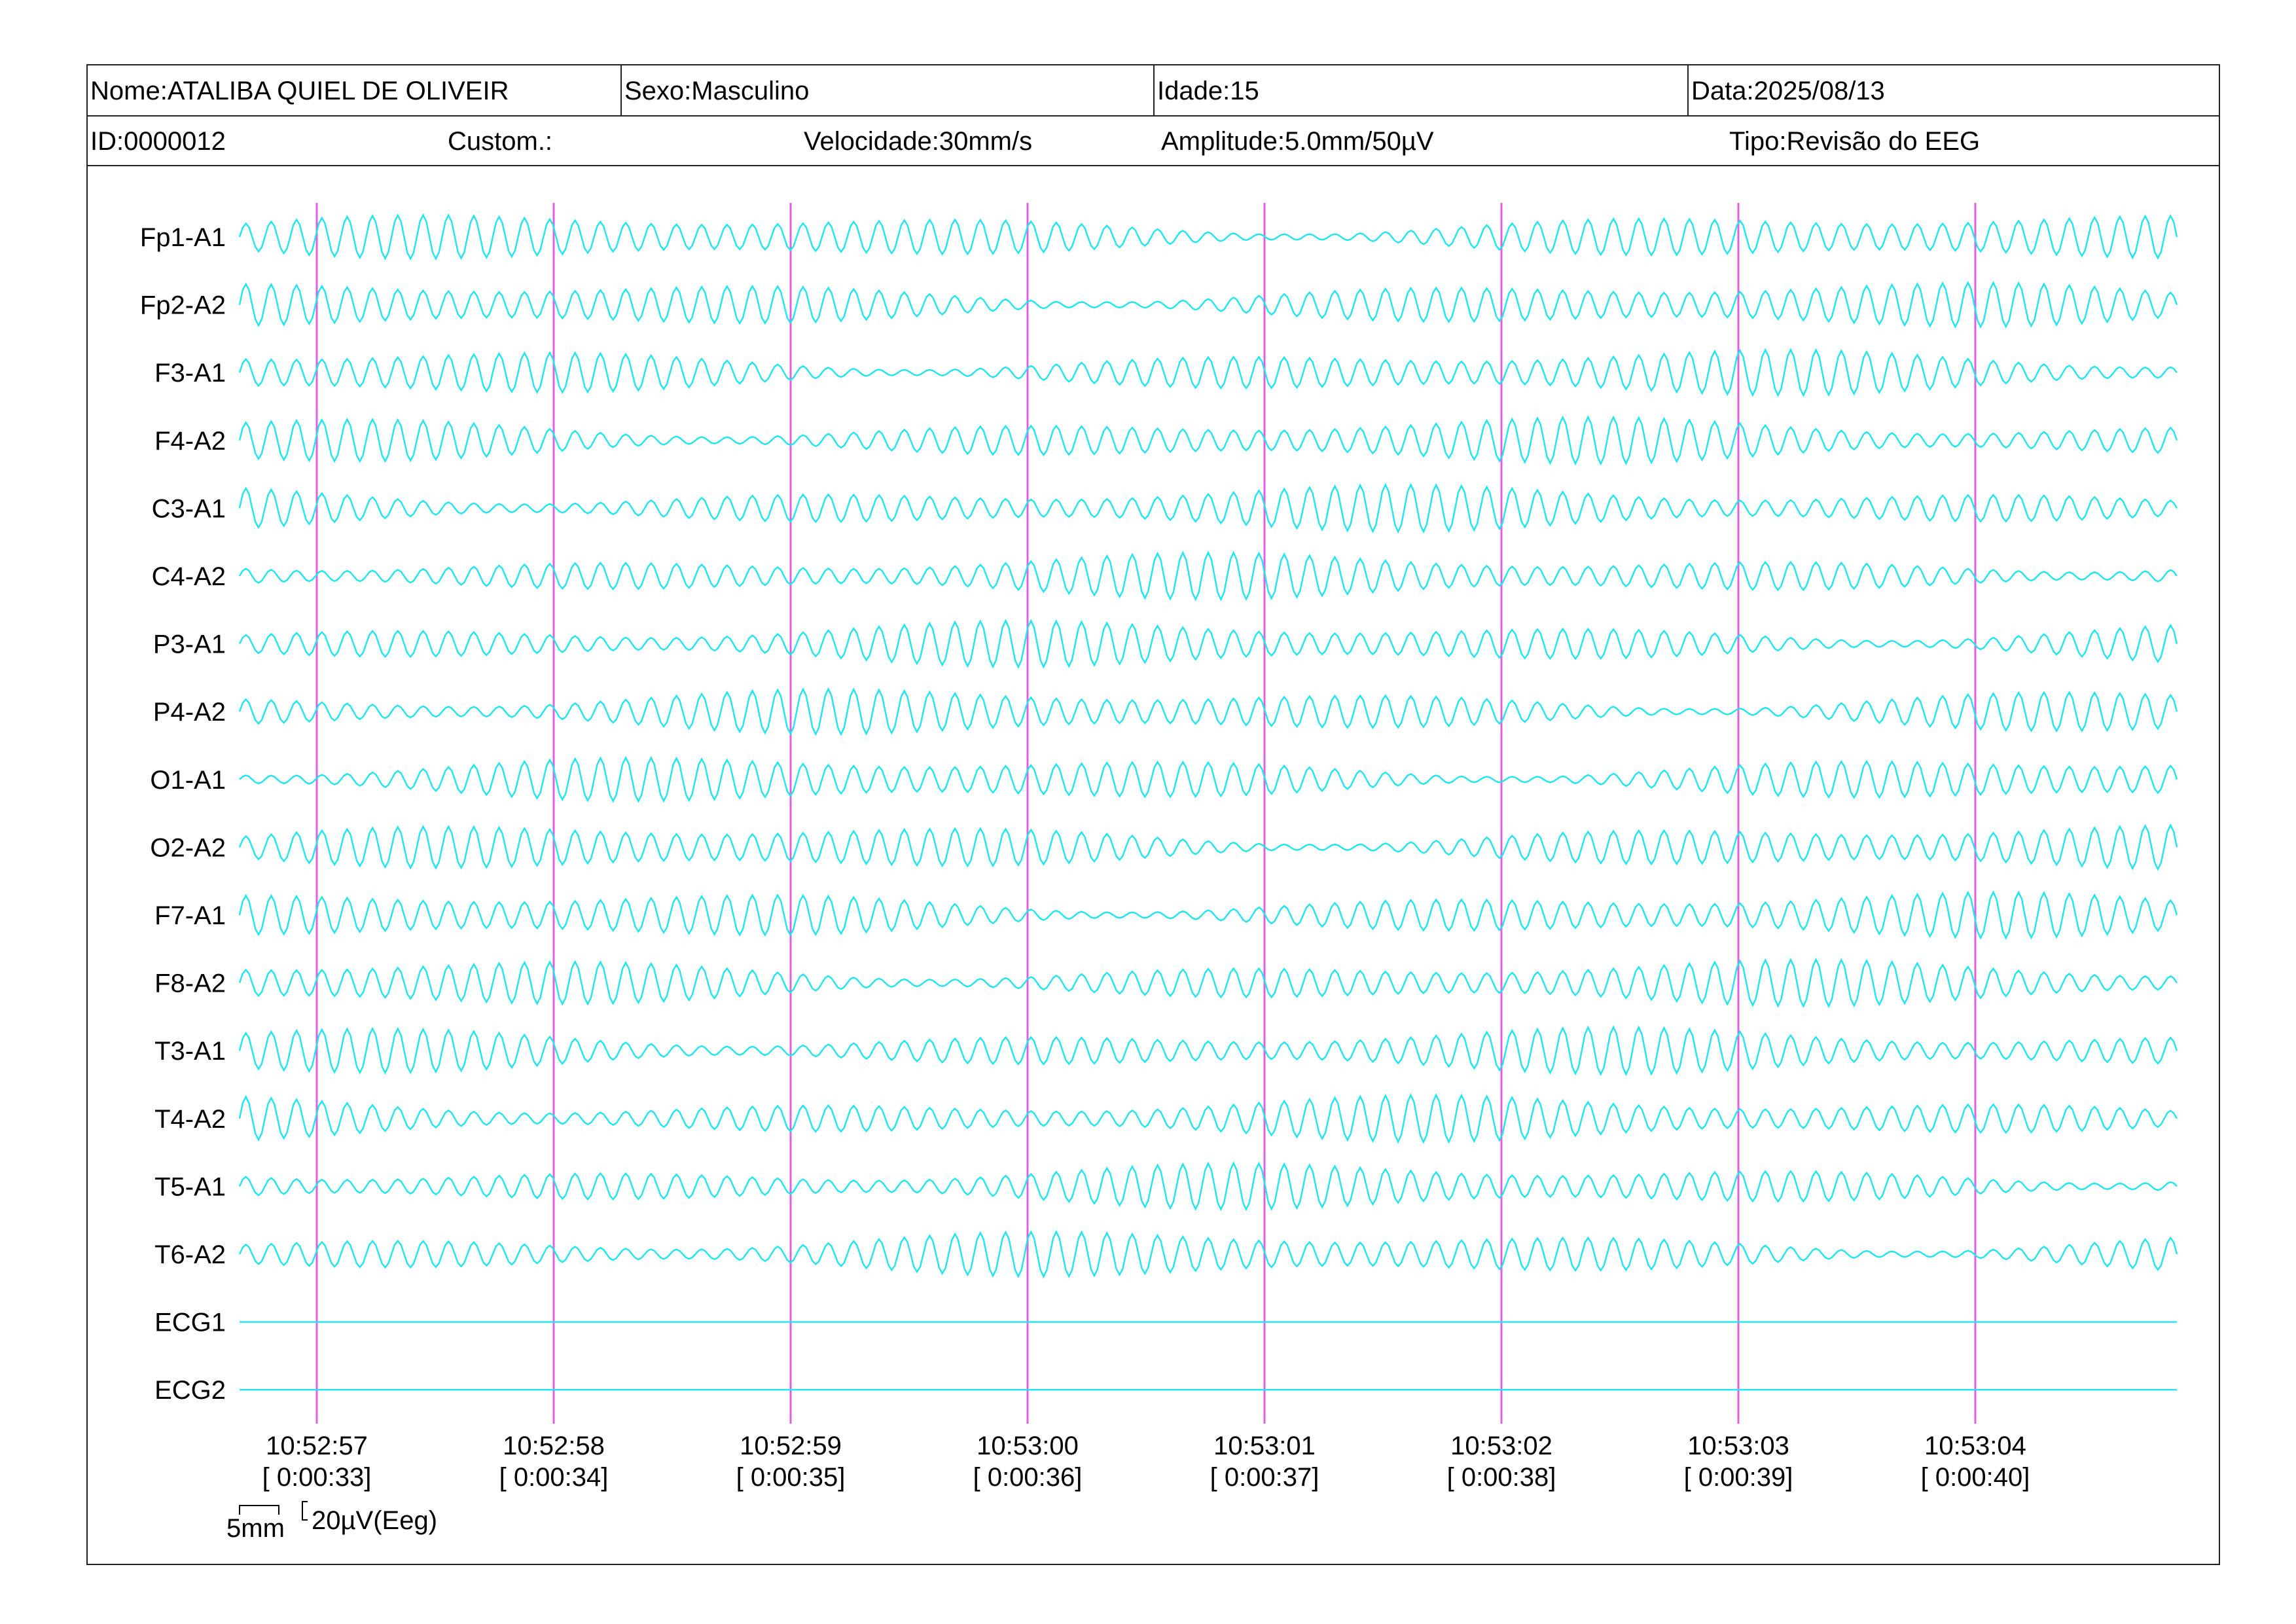 This screenshot has height=1624, width=2296. What do you see at coordinates (1028, 1477) in the screenshot?
I see `marker-elapsed-label: [ 0:00:36]` at bounding box center [1028, 1477].